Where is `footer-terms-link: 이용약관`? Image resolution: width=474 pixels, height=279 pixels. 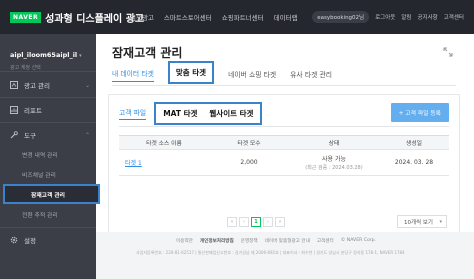 footer-terms-link: 이용약관 is located at coordinates (184, 241).